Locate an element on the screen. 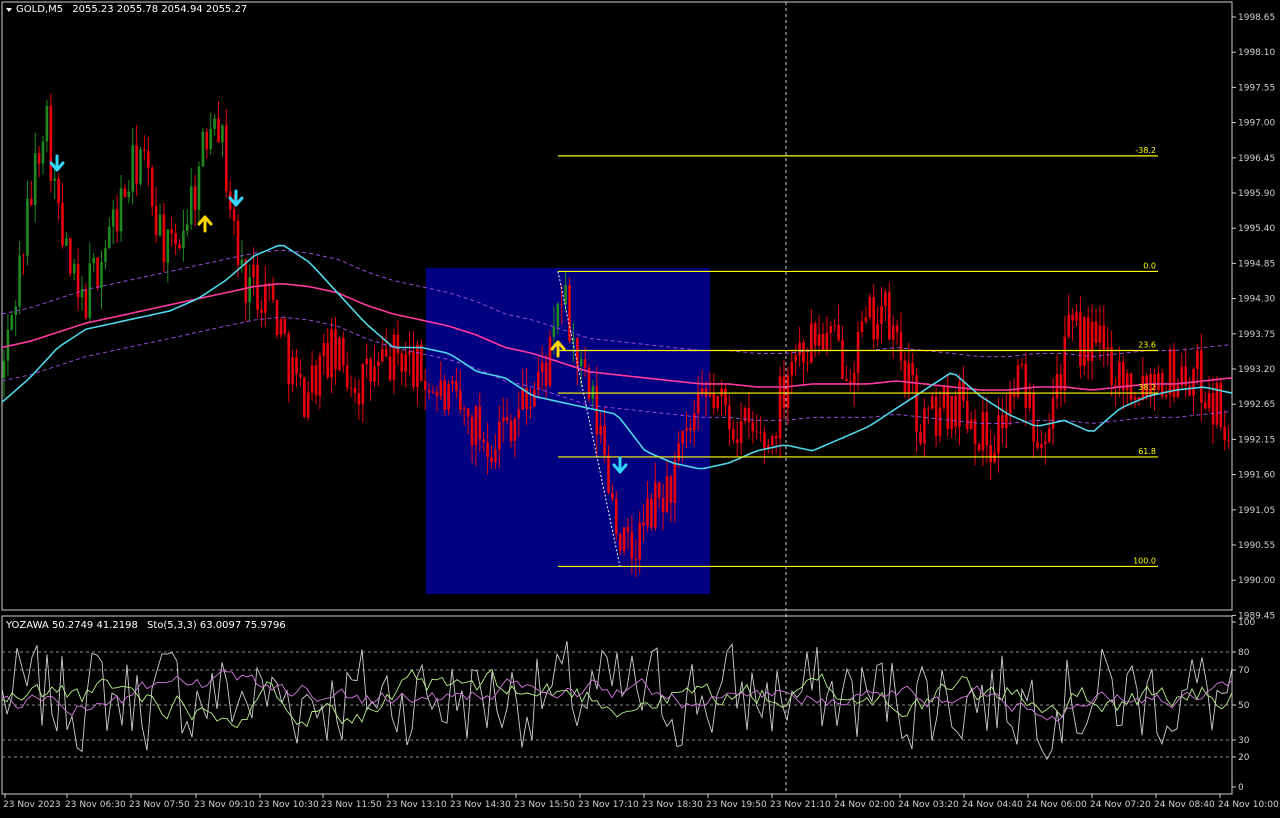 This screenshot has width=1280, height=818. oscillator-axis: 100 80 70 50 30 20 0 is located at coordinates (1243, 705).